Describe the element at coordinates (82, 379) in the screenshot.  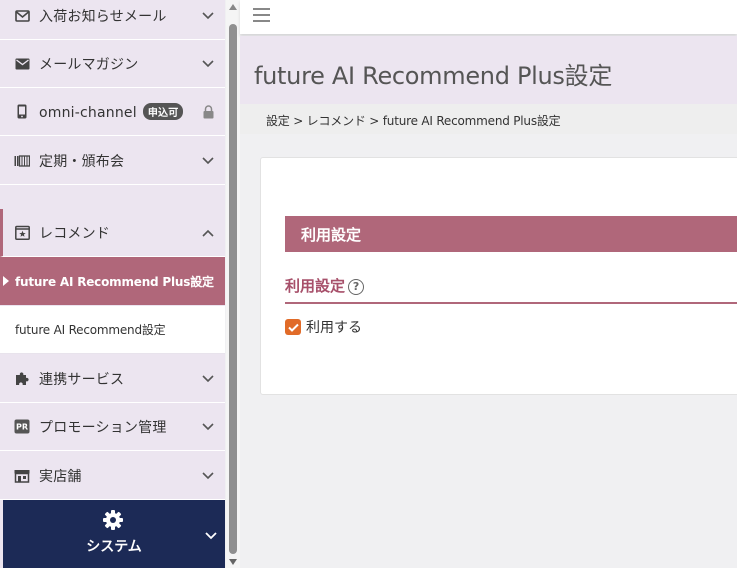
I see `sidebar-item-label: 連携サービス` at that location.